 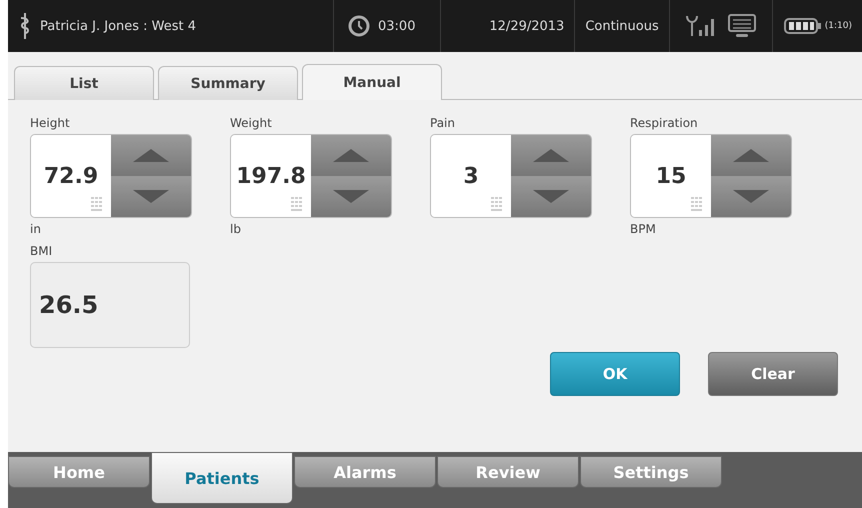 I want to click on tab: List, so click(x=84, y=83).